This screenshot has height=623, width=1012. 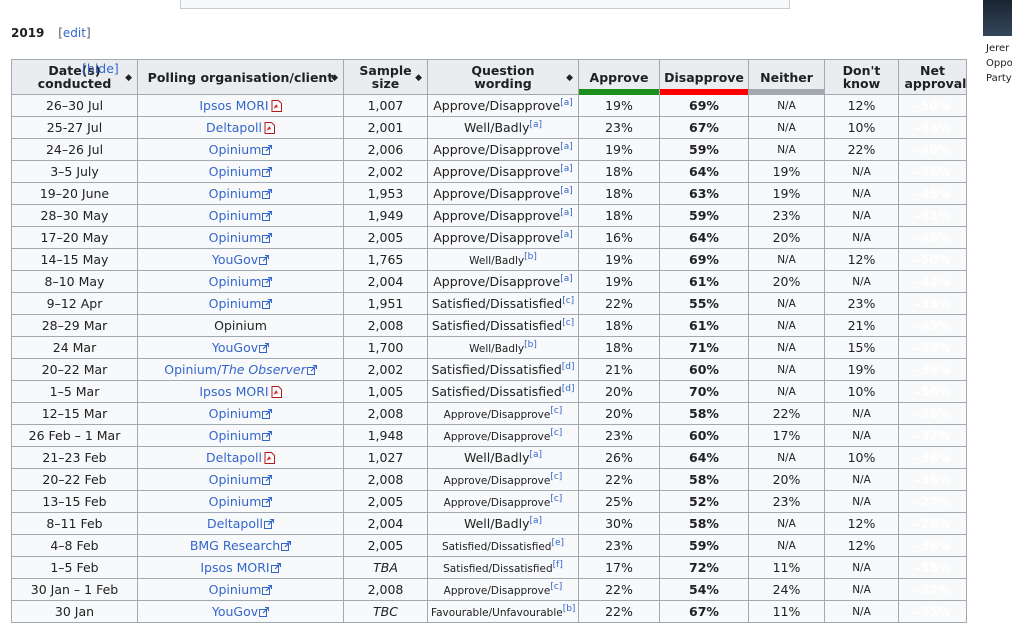 I want to click on side-portrait-image, so click(x=997, y=18).